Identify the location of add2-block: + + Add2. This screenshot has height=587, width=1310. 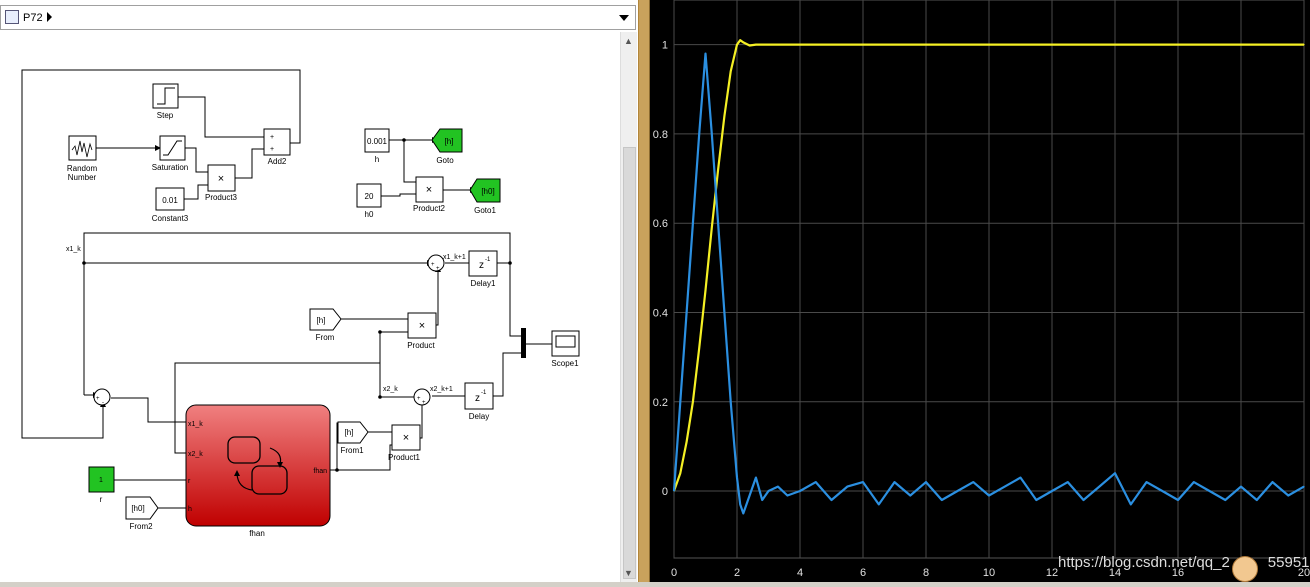
(277, 147).